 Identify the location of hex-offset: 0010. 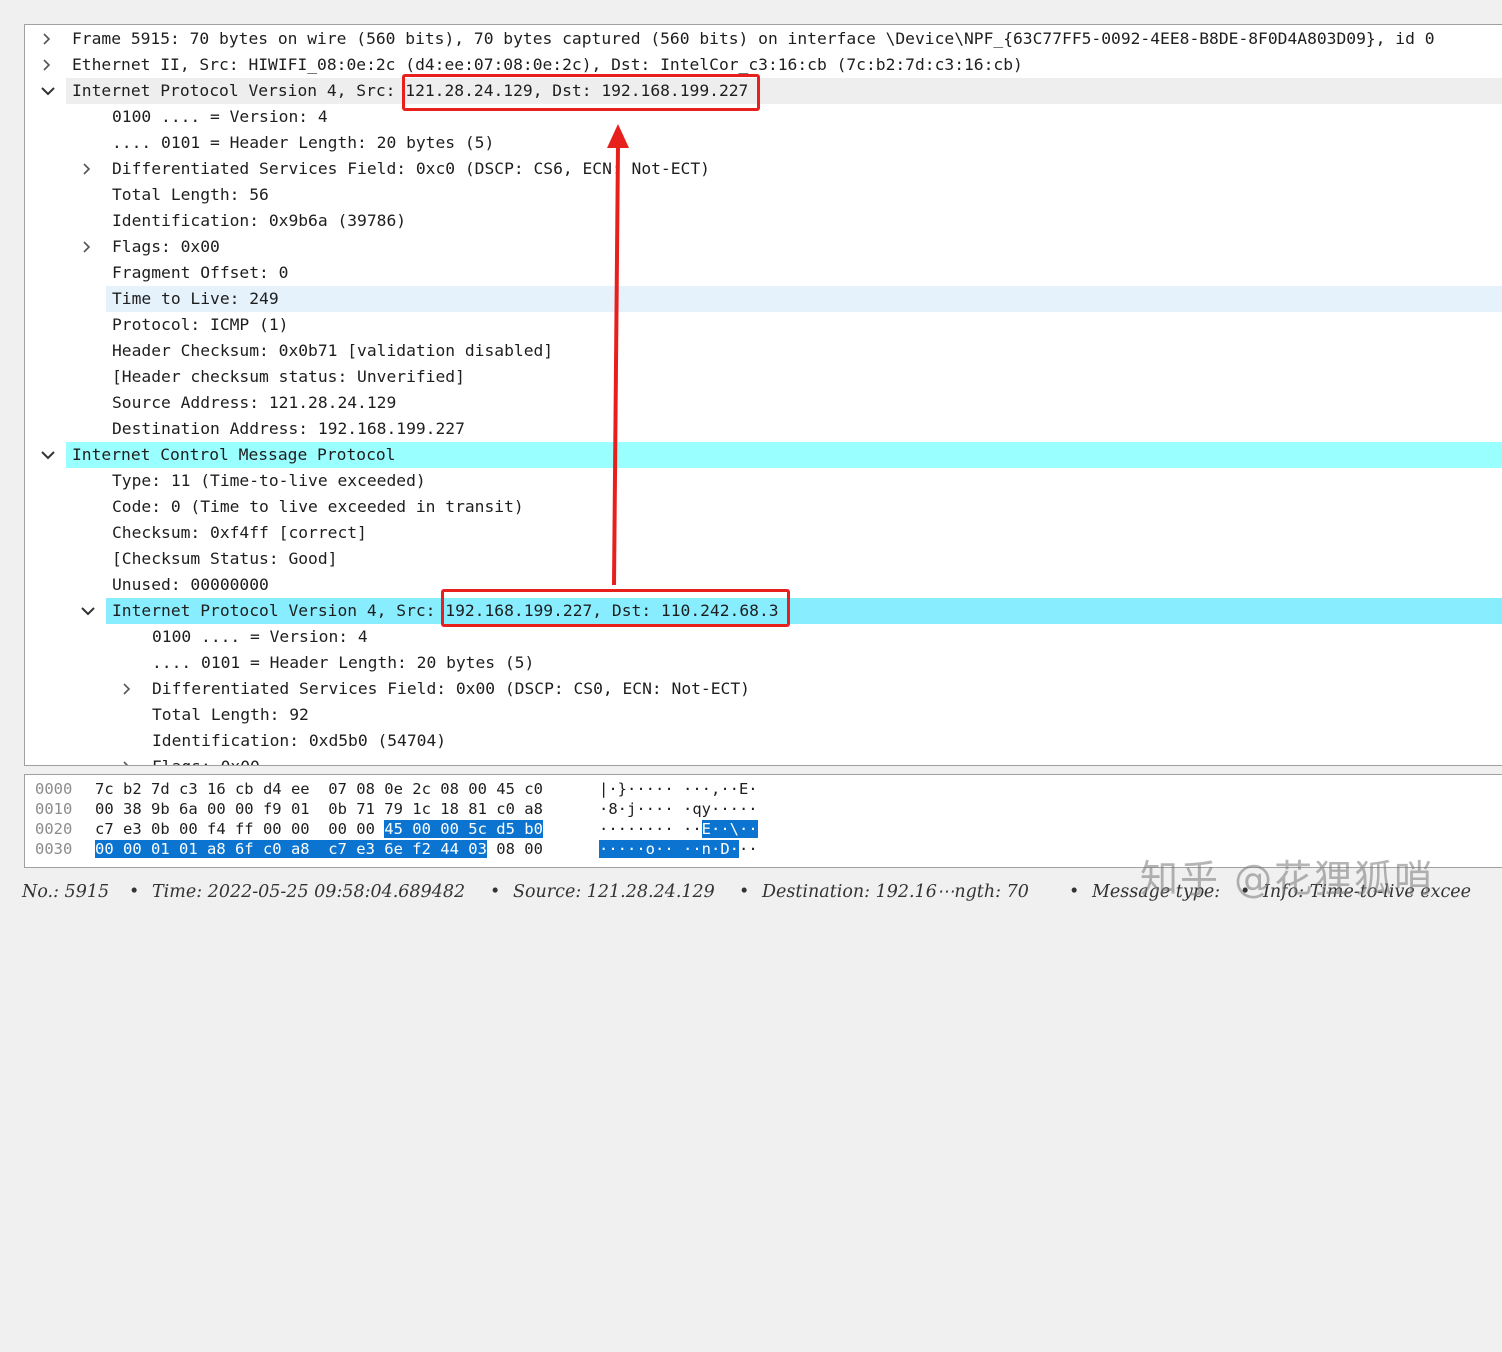
(54, 809).